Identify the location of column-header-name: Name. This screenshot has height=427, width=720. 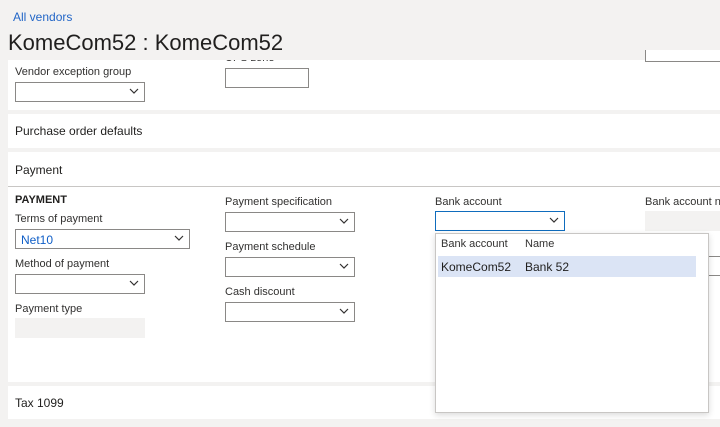
(539, 244).